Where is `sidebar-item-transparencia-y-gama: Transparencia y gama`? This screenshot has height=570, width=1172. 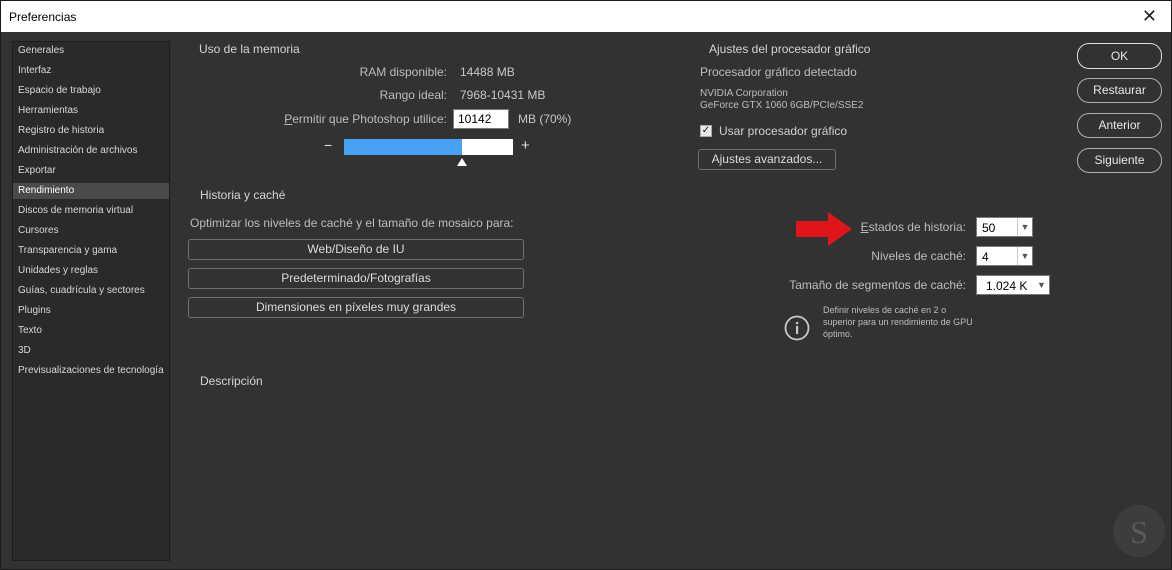 sidebar-item-transparencia-y-gama: Transparencia y gama is located at coordinates (67, 253).